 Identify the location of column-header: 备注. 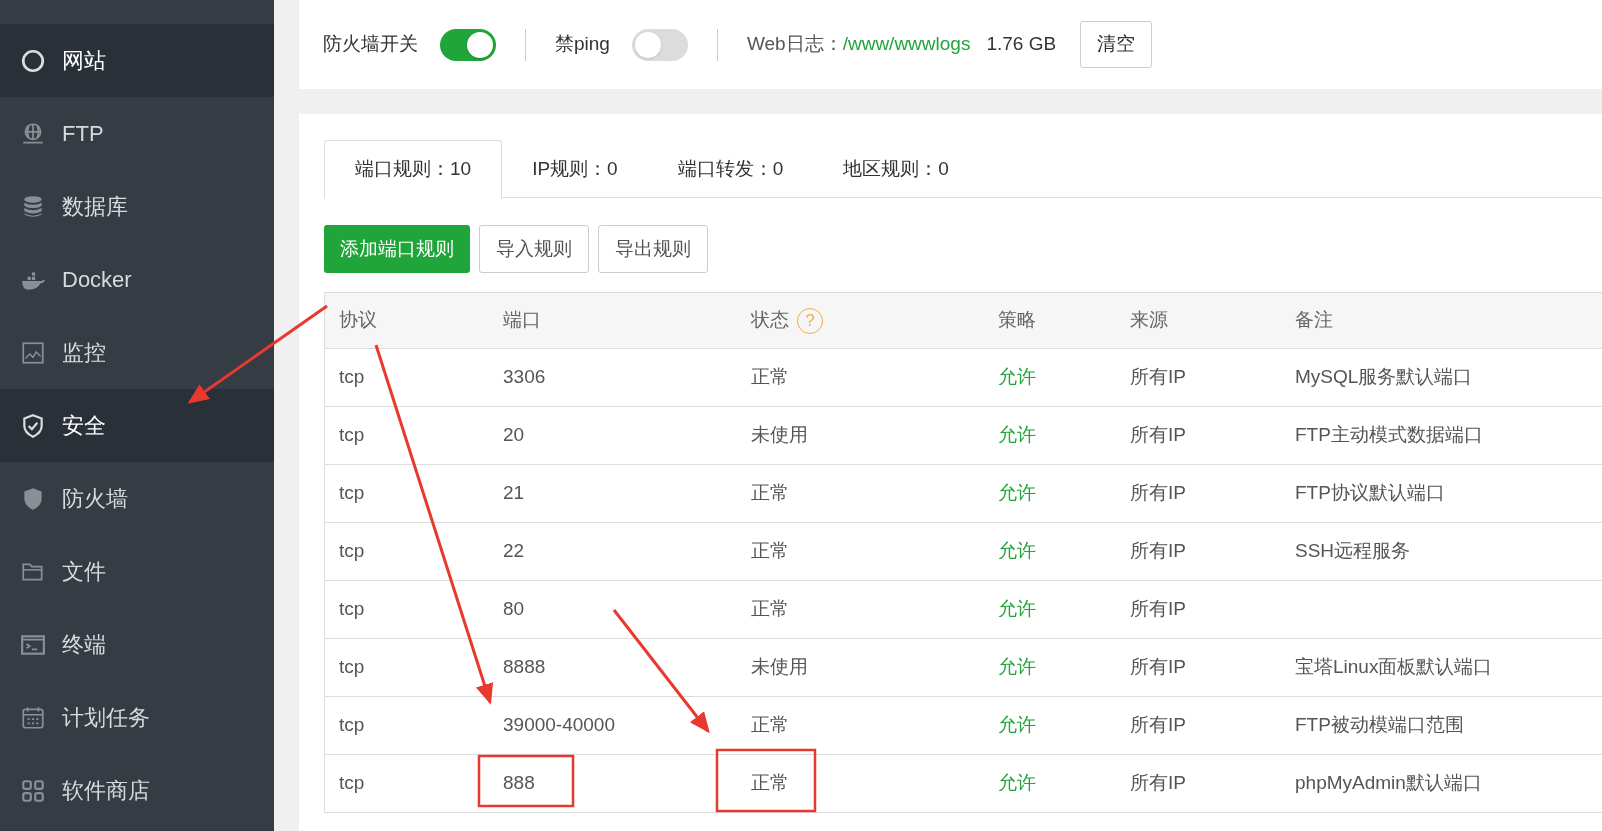
(1314, 320).